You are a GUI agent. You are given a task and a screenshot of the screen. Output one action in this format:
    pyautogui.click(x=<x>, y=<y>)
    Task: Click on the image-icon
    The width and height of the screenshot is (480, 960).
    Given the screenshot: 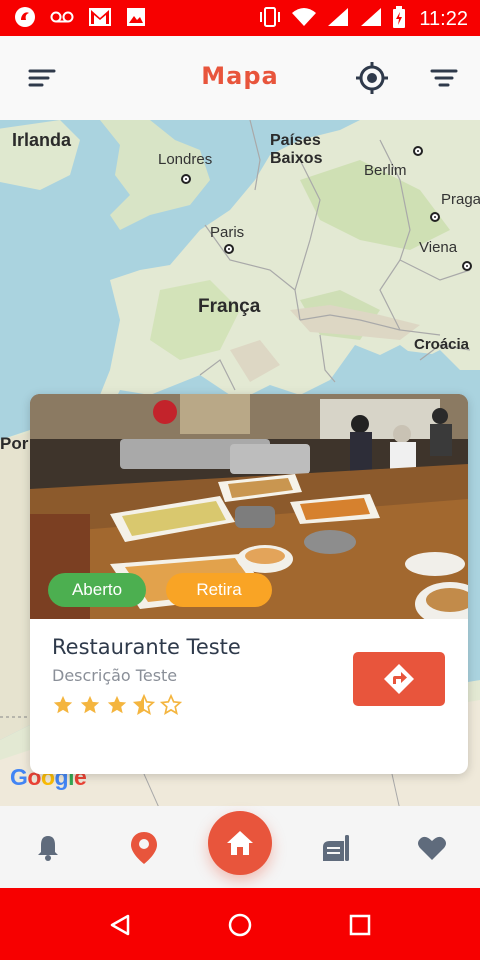 What is the action you would take?
    pyautogui.click(x=136, y=19)
    